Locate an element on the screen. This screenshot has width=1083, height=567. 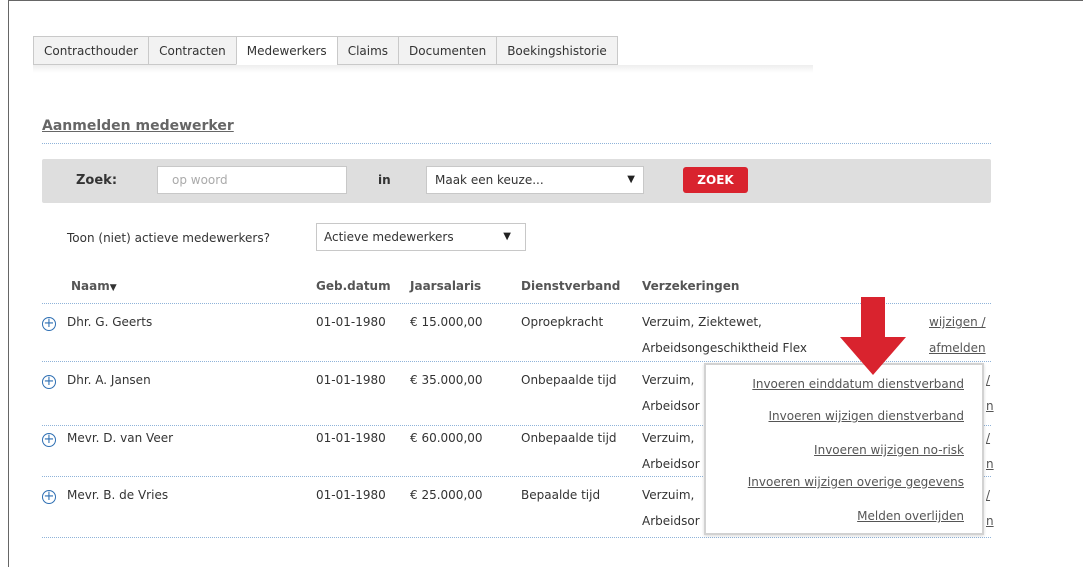
insurance-line-1: Verzuim, Ziektewet, is located at coordinates (702, 322).